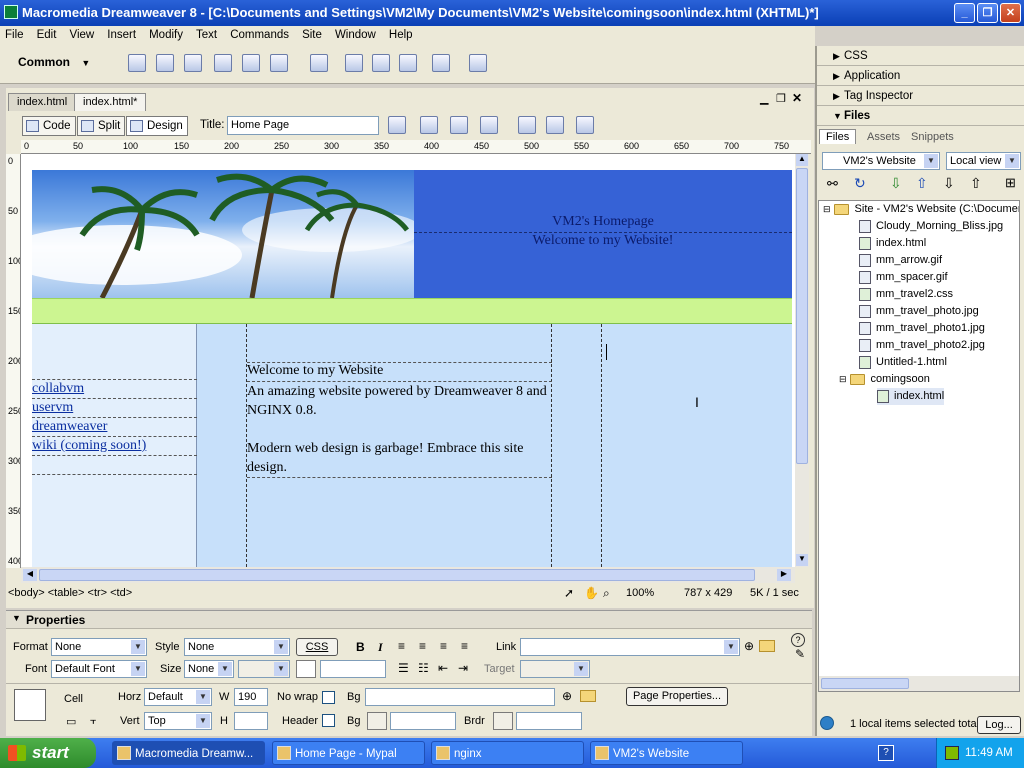 Image resolution: width=1024 pixels, height=768 pixels. I want to click on nav-link-collabvm: collabvm, so click(58, 389).